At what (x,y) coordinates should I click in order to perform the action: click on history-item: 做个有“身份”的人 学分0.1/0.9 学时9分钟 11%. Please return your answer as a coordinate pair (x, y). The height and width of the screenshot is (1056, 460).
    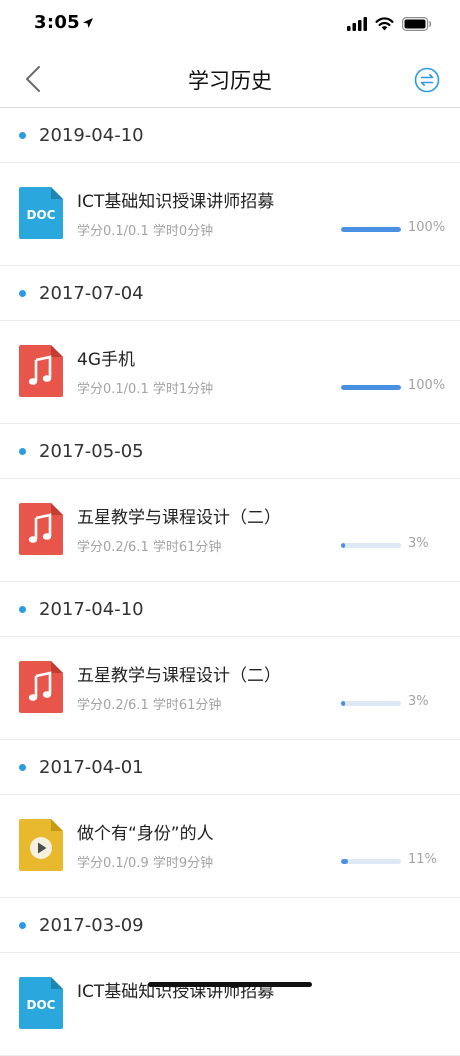
    Looking at the image, I should click on (230, 846).